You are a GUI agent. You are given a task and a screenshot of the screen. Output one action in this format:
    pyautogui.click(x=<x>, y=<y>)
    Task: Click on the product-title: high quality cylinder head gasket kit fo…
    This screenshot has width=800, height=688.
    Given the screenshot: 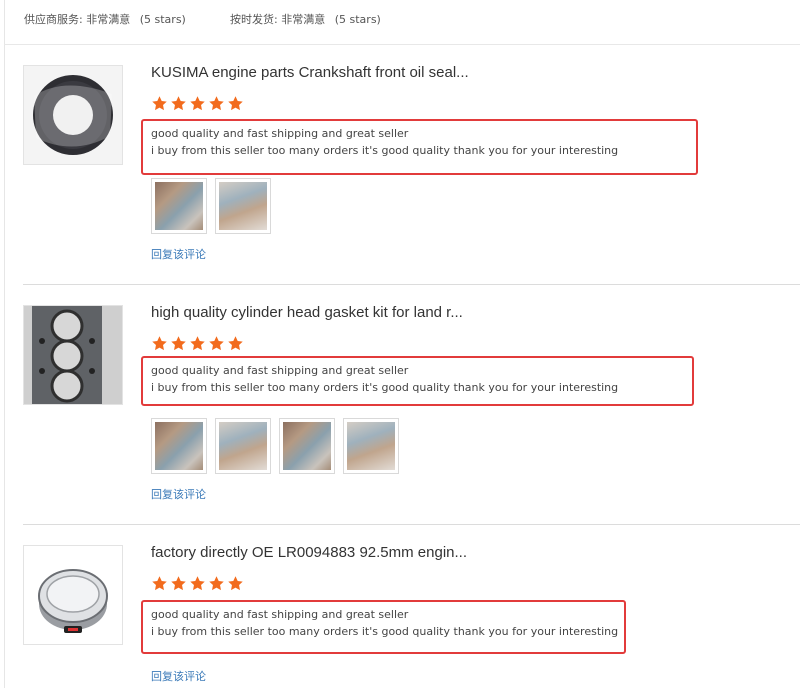 What is the action you would take?
    pyautogui.click(x=307, y=312)
    